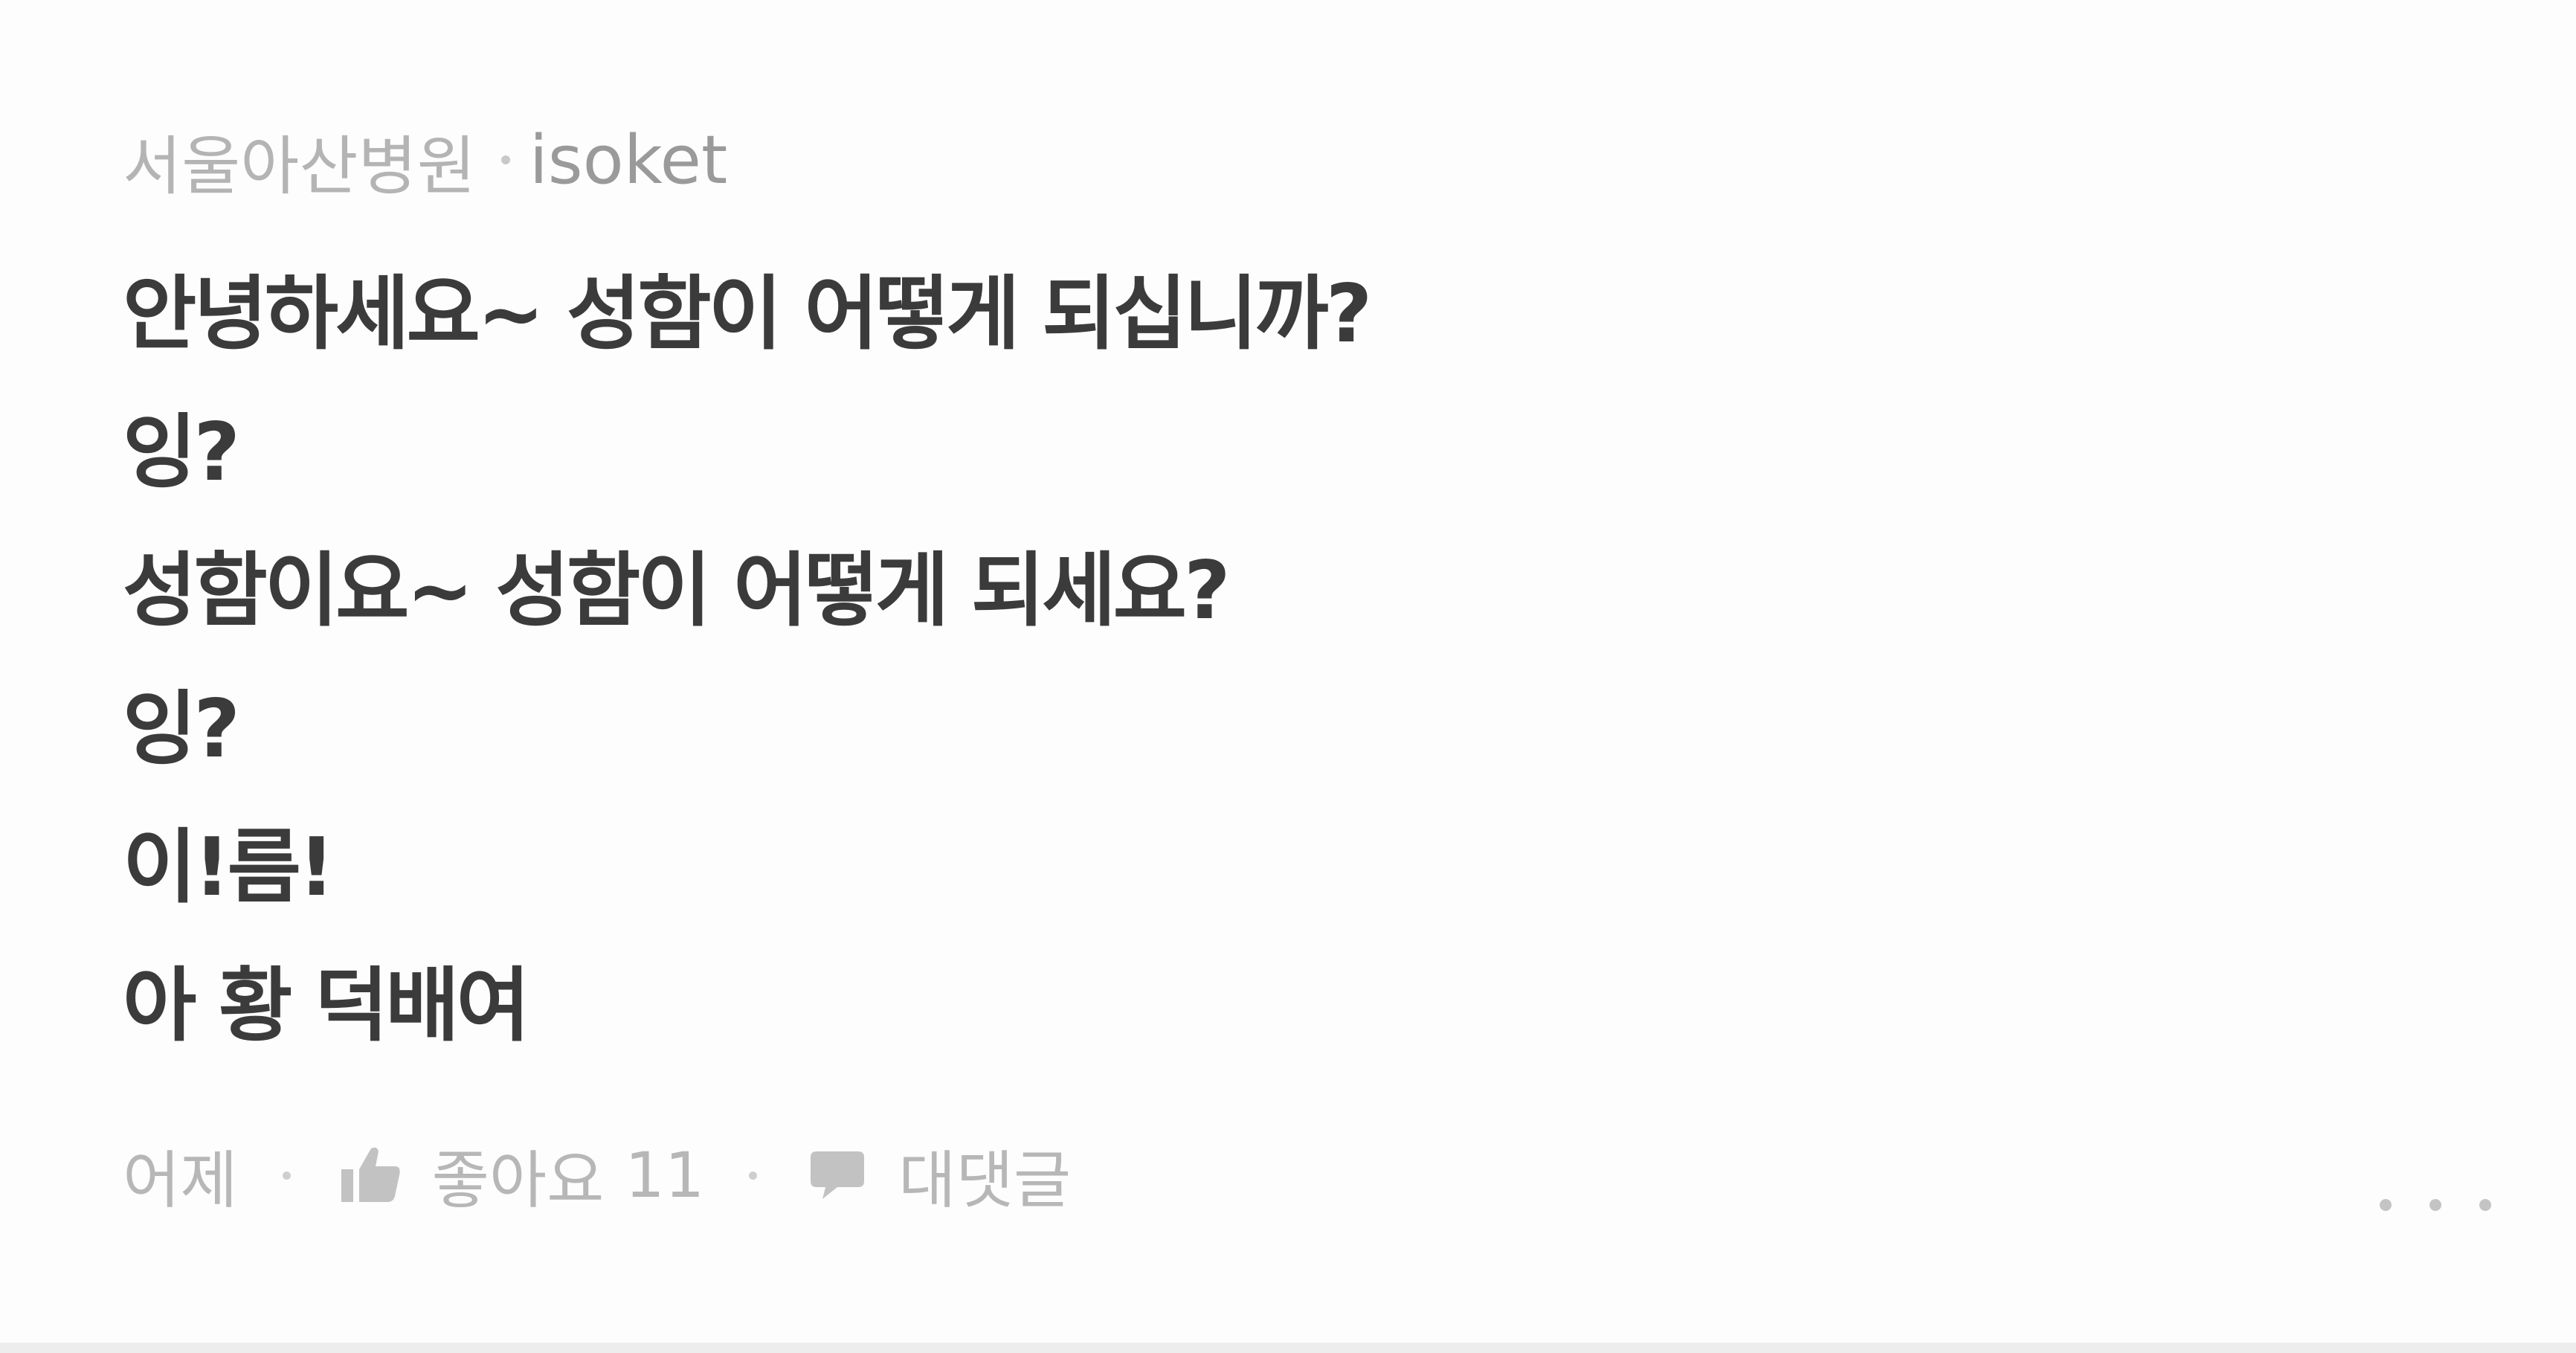 This screenshot has height=1353, width=2576. Describe the element at coordinates (299, 166) in the screenshot. I see `comment-source: 서울아산병원` at that location.